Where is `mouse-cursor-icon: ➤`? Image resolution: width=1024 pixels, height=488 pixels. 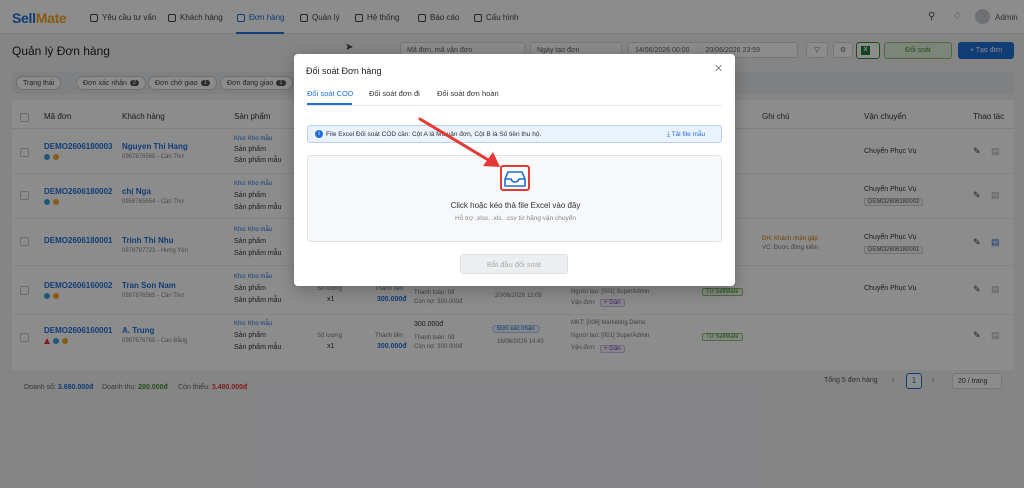
mouse-cursor-icon: ➤ is located at coordinates (349, 47).